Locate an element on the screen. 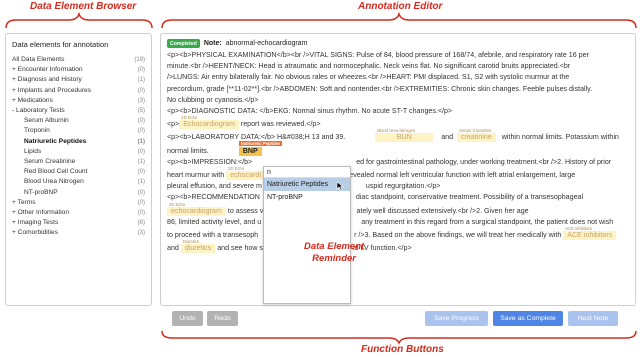 This screenshot has height=357, width=640. annotation-bun: Blood Urea Nitrogen BUN is located at coordinates (404, 135).